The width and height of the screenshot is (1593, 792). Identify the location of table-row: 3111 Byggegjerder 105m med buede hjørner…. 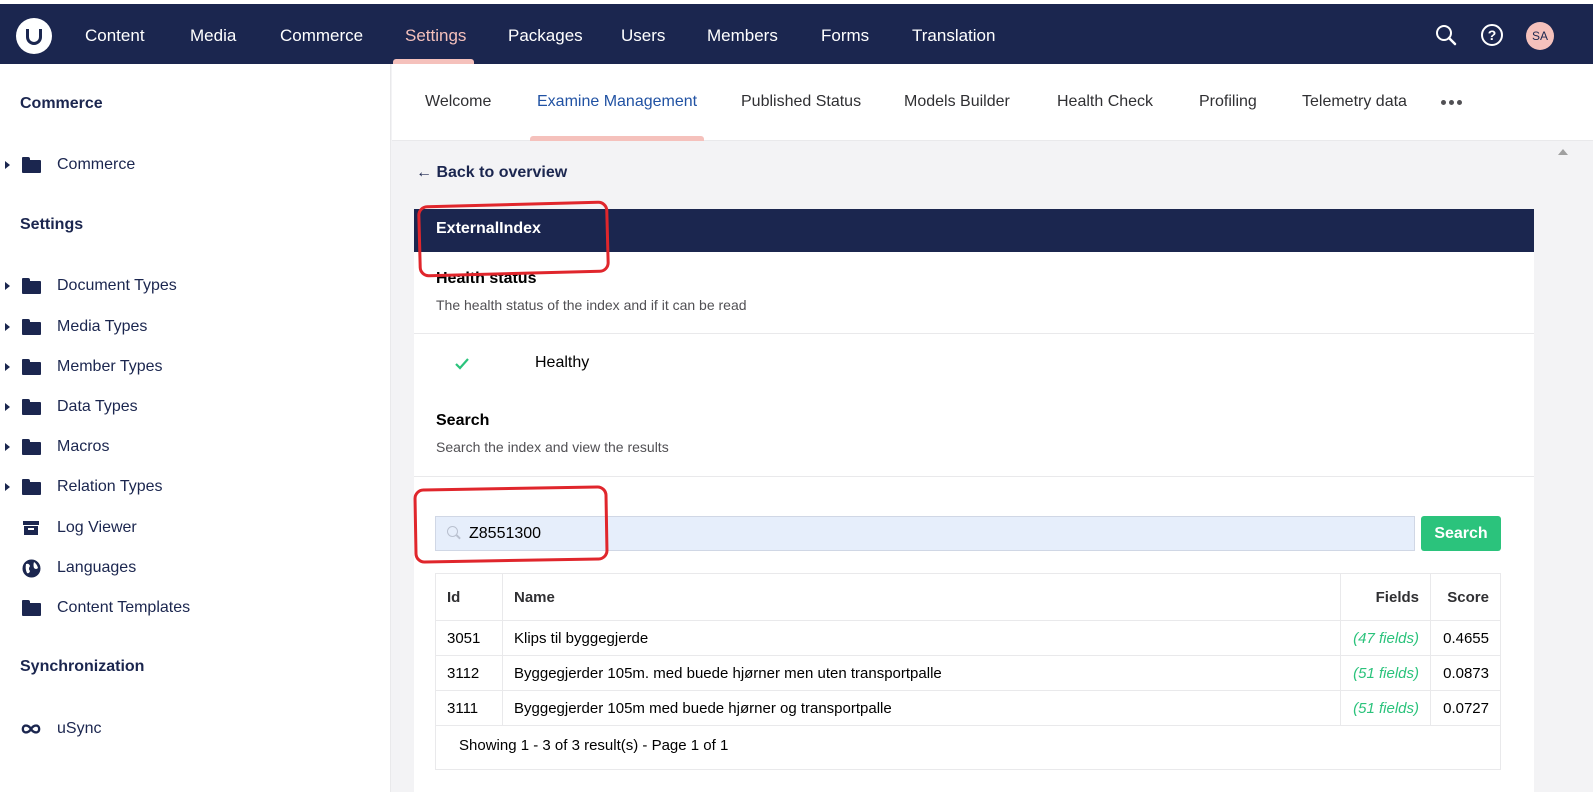
(968, 708).